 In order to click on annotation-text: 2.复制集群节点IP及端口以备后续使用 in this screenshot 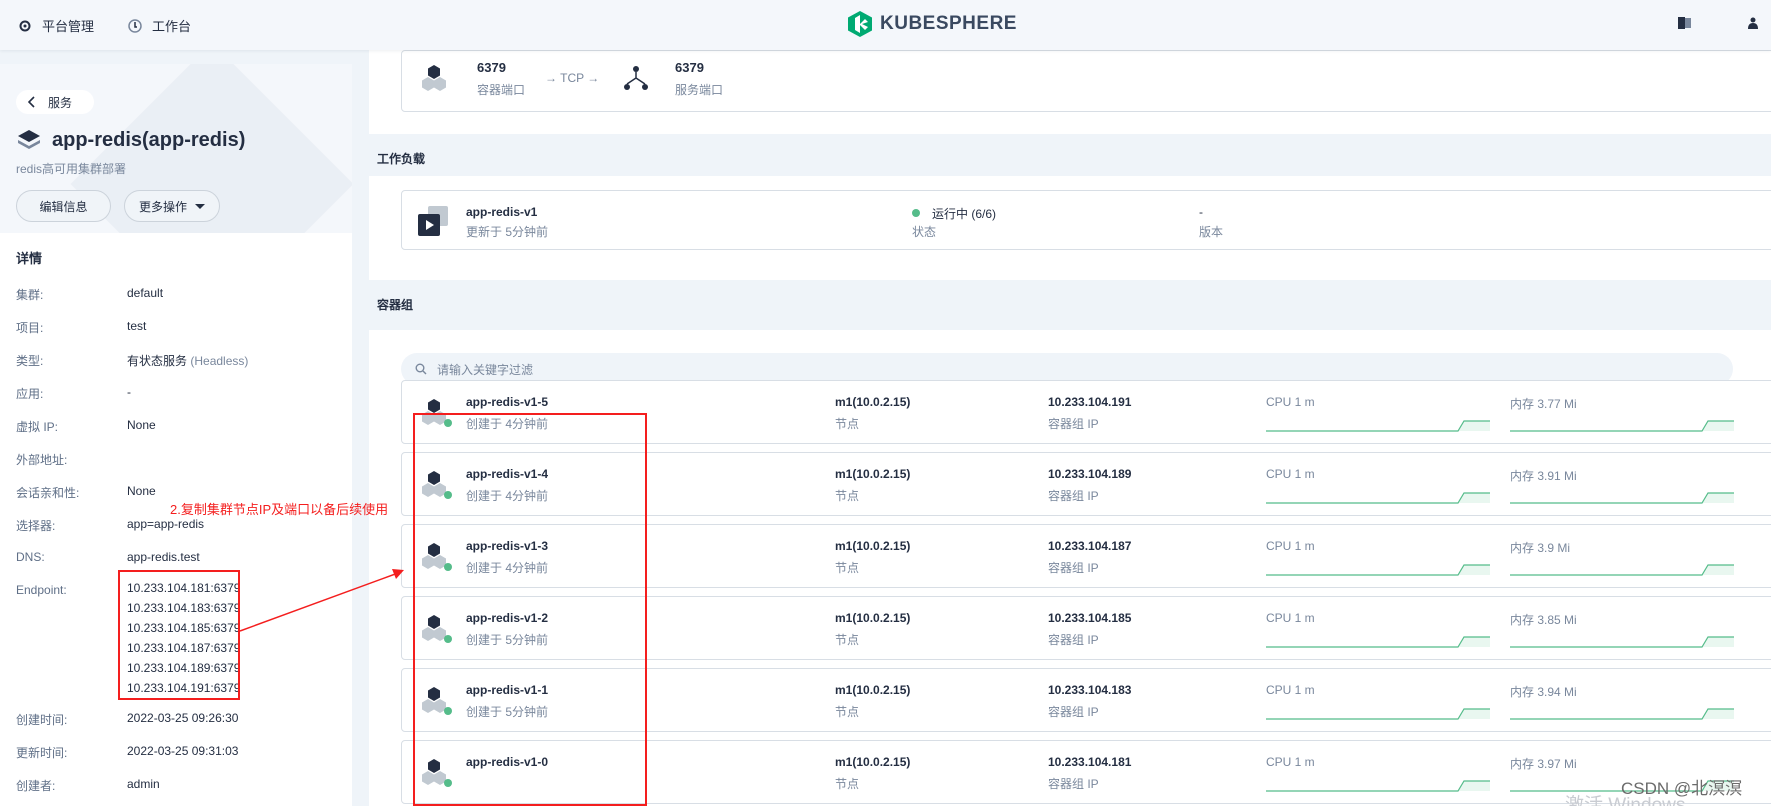, I will do `click(279, 509)`.